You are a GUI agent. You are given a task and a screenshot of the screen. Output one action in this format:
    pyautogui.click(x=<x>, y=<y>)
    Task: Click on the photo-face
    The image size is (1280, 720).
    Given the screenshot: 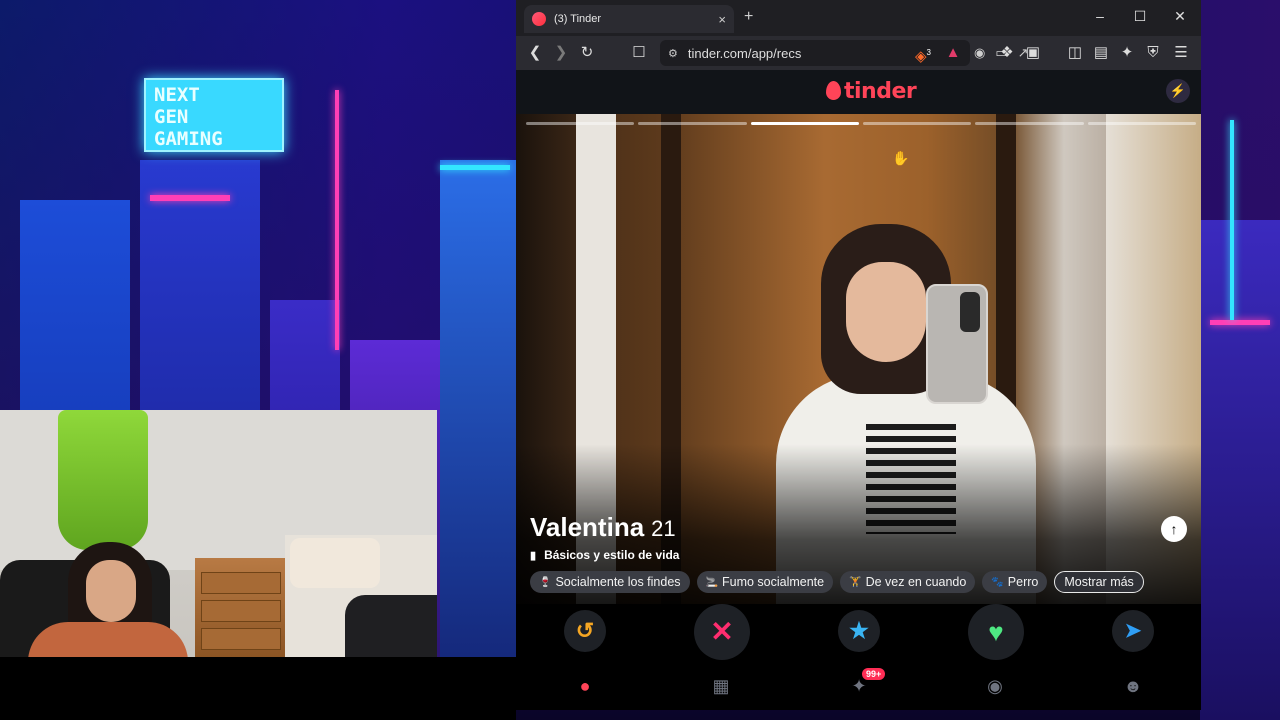 What is the action you would take?
    pyautogui.click(x=886, y=312)
    